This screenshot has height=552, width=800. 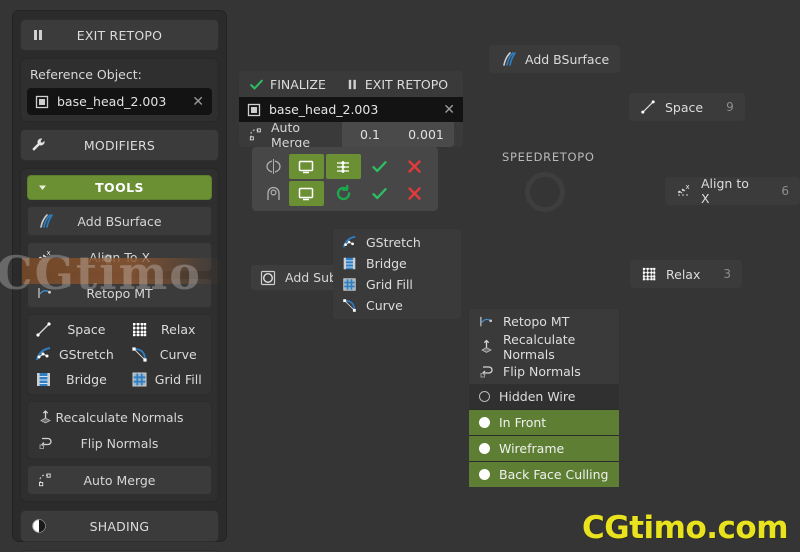 What do you see at coordinates (685, 528) in the screenshot?
I see `site-watermark: CGtimo.com` at bounding box center [685, 528].